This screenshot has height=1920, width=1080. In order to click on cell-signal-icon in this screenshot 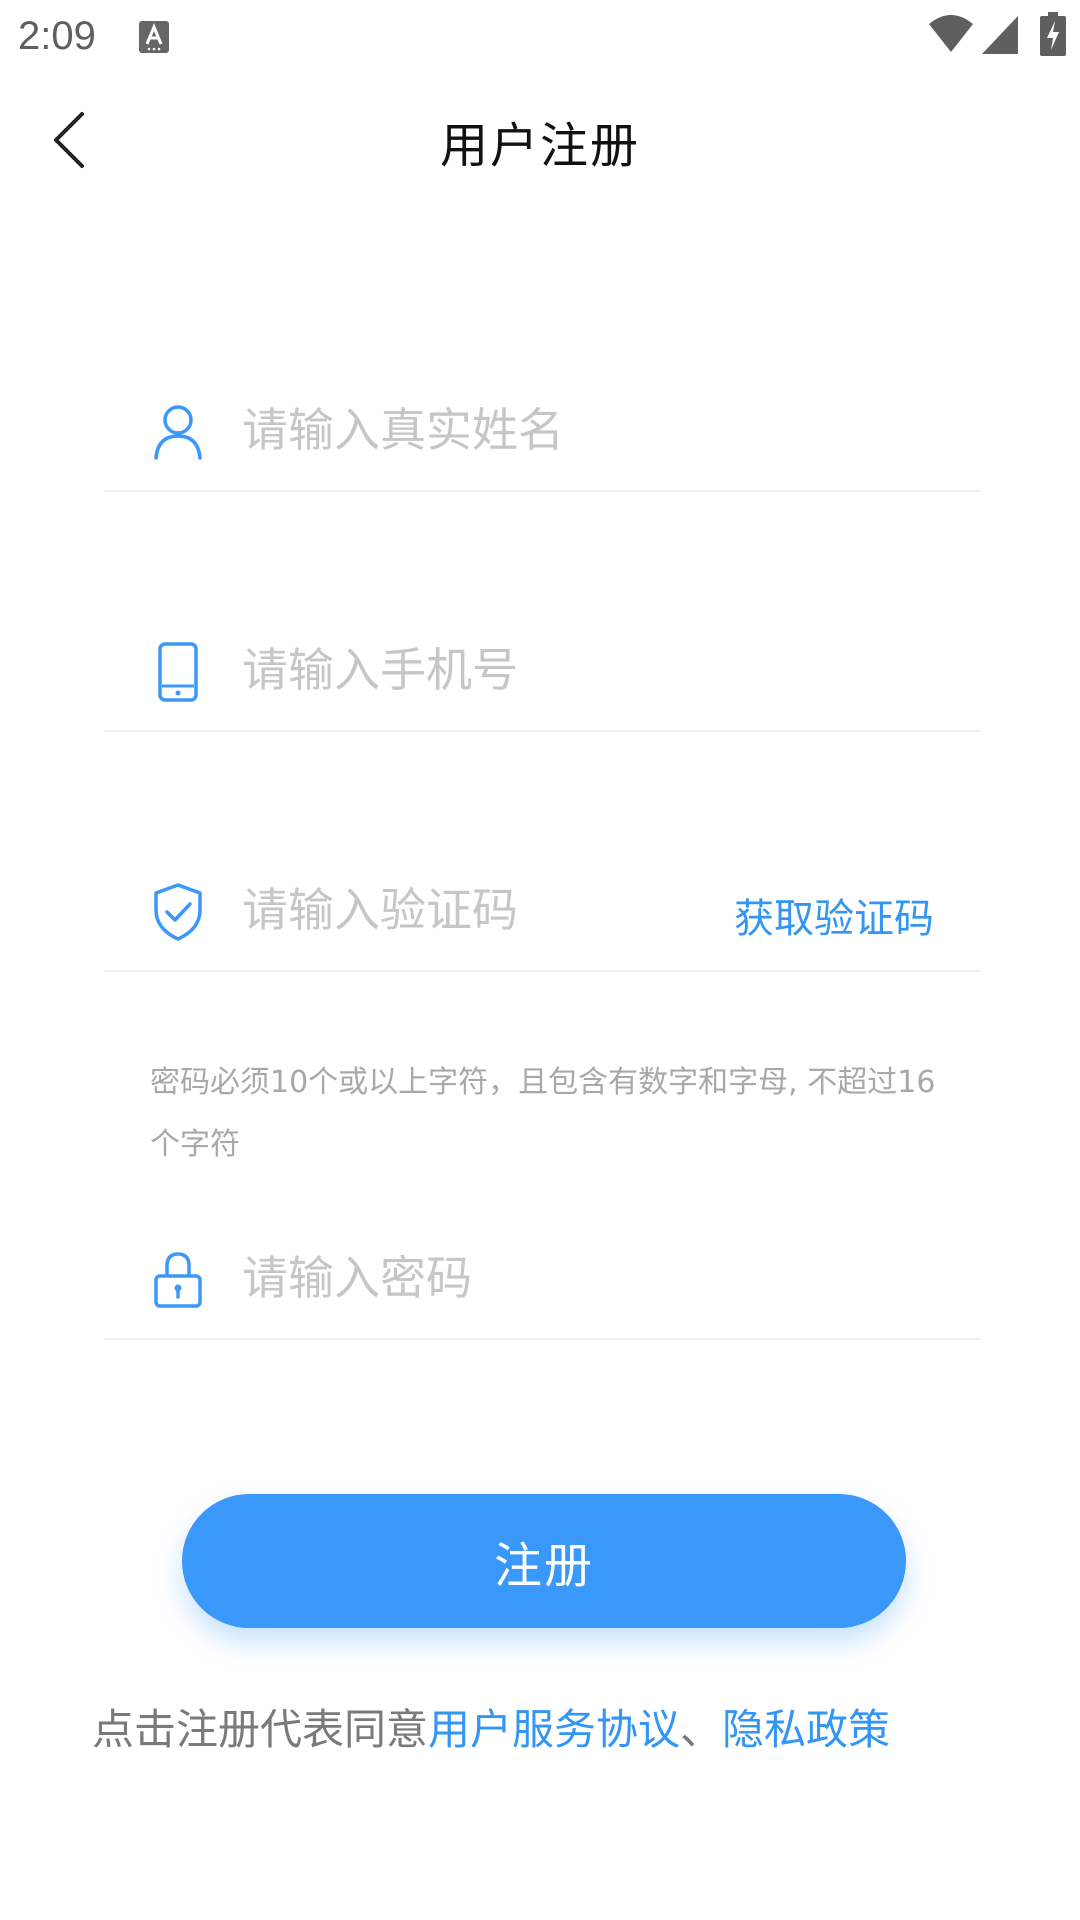, I will do `click(1000, 35)`.